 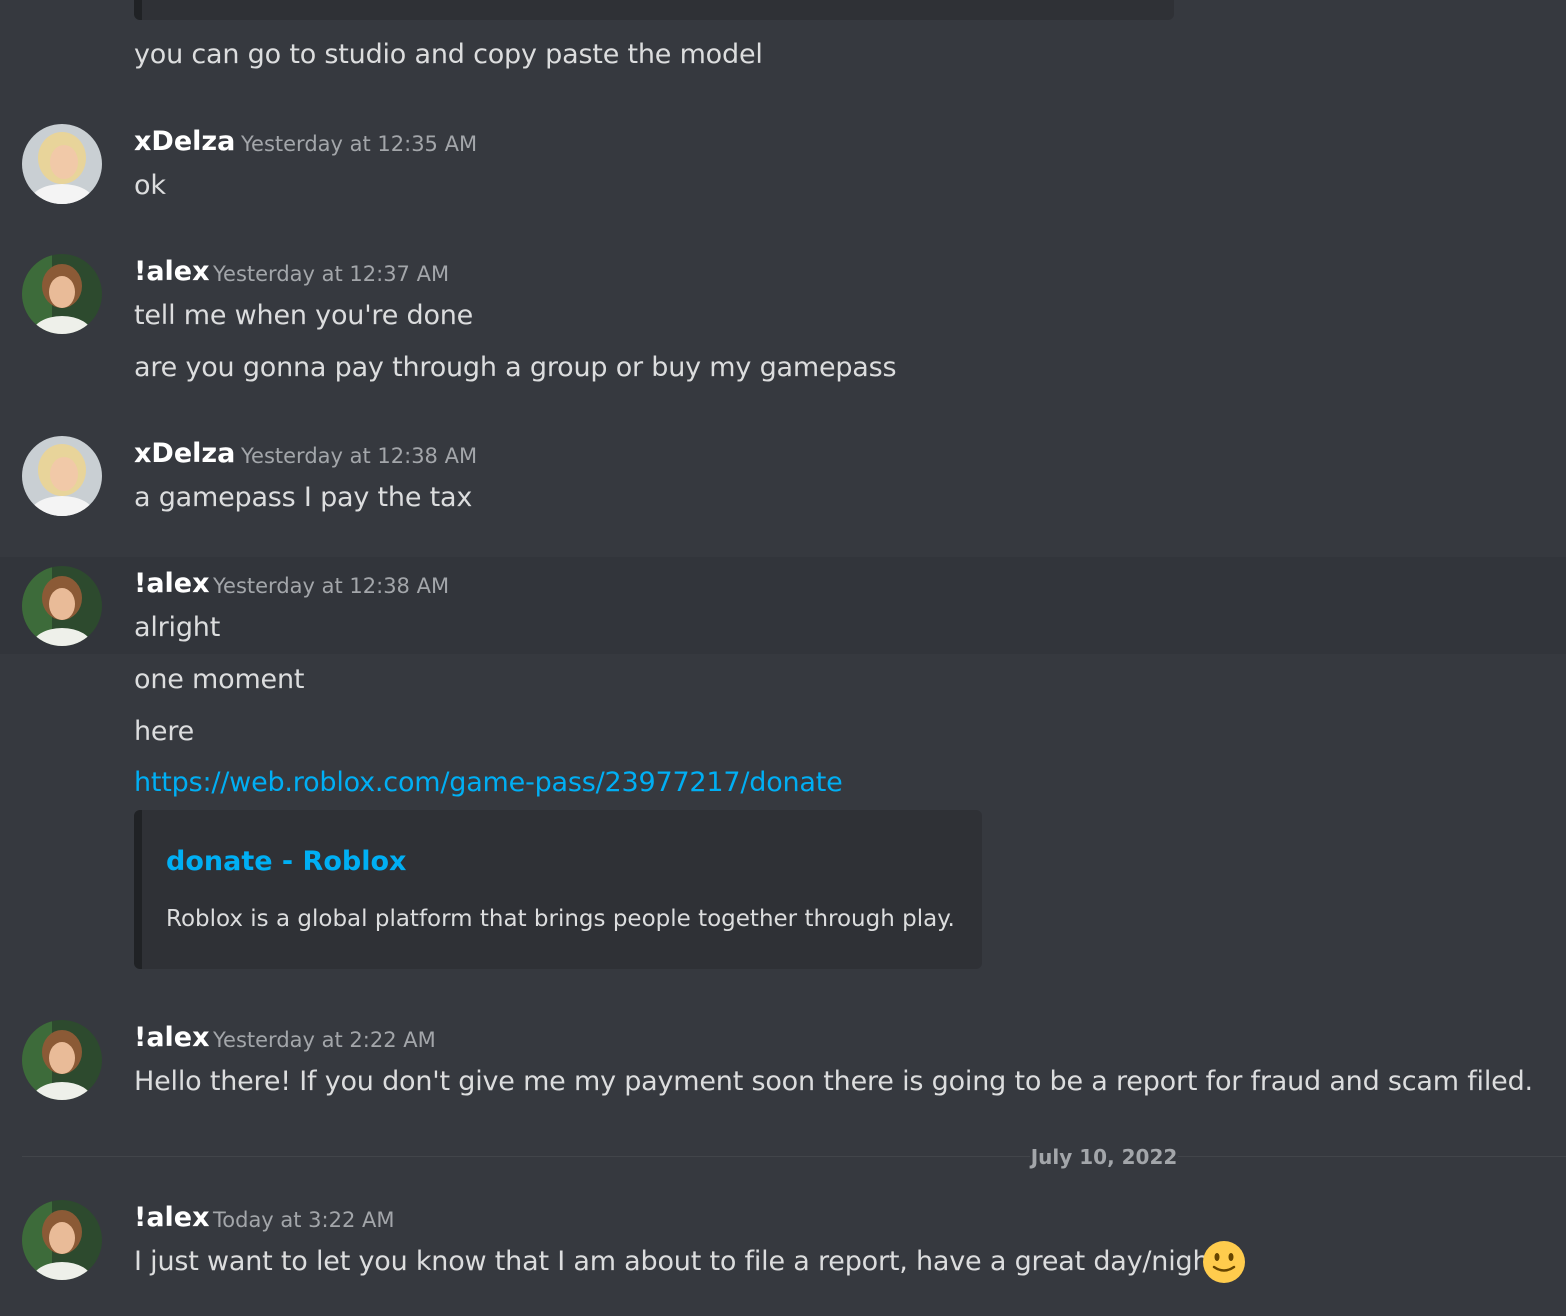 I want to click on date-divider: July 10, 2022, so click(x=1104, y=1157).